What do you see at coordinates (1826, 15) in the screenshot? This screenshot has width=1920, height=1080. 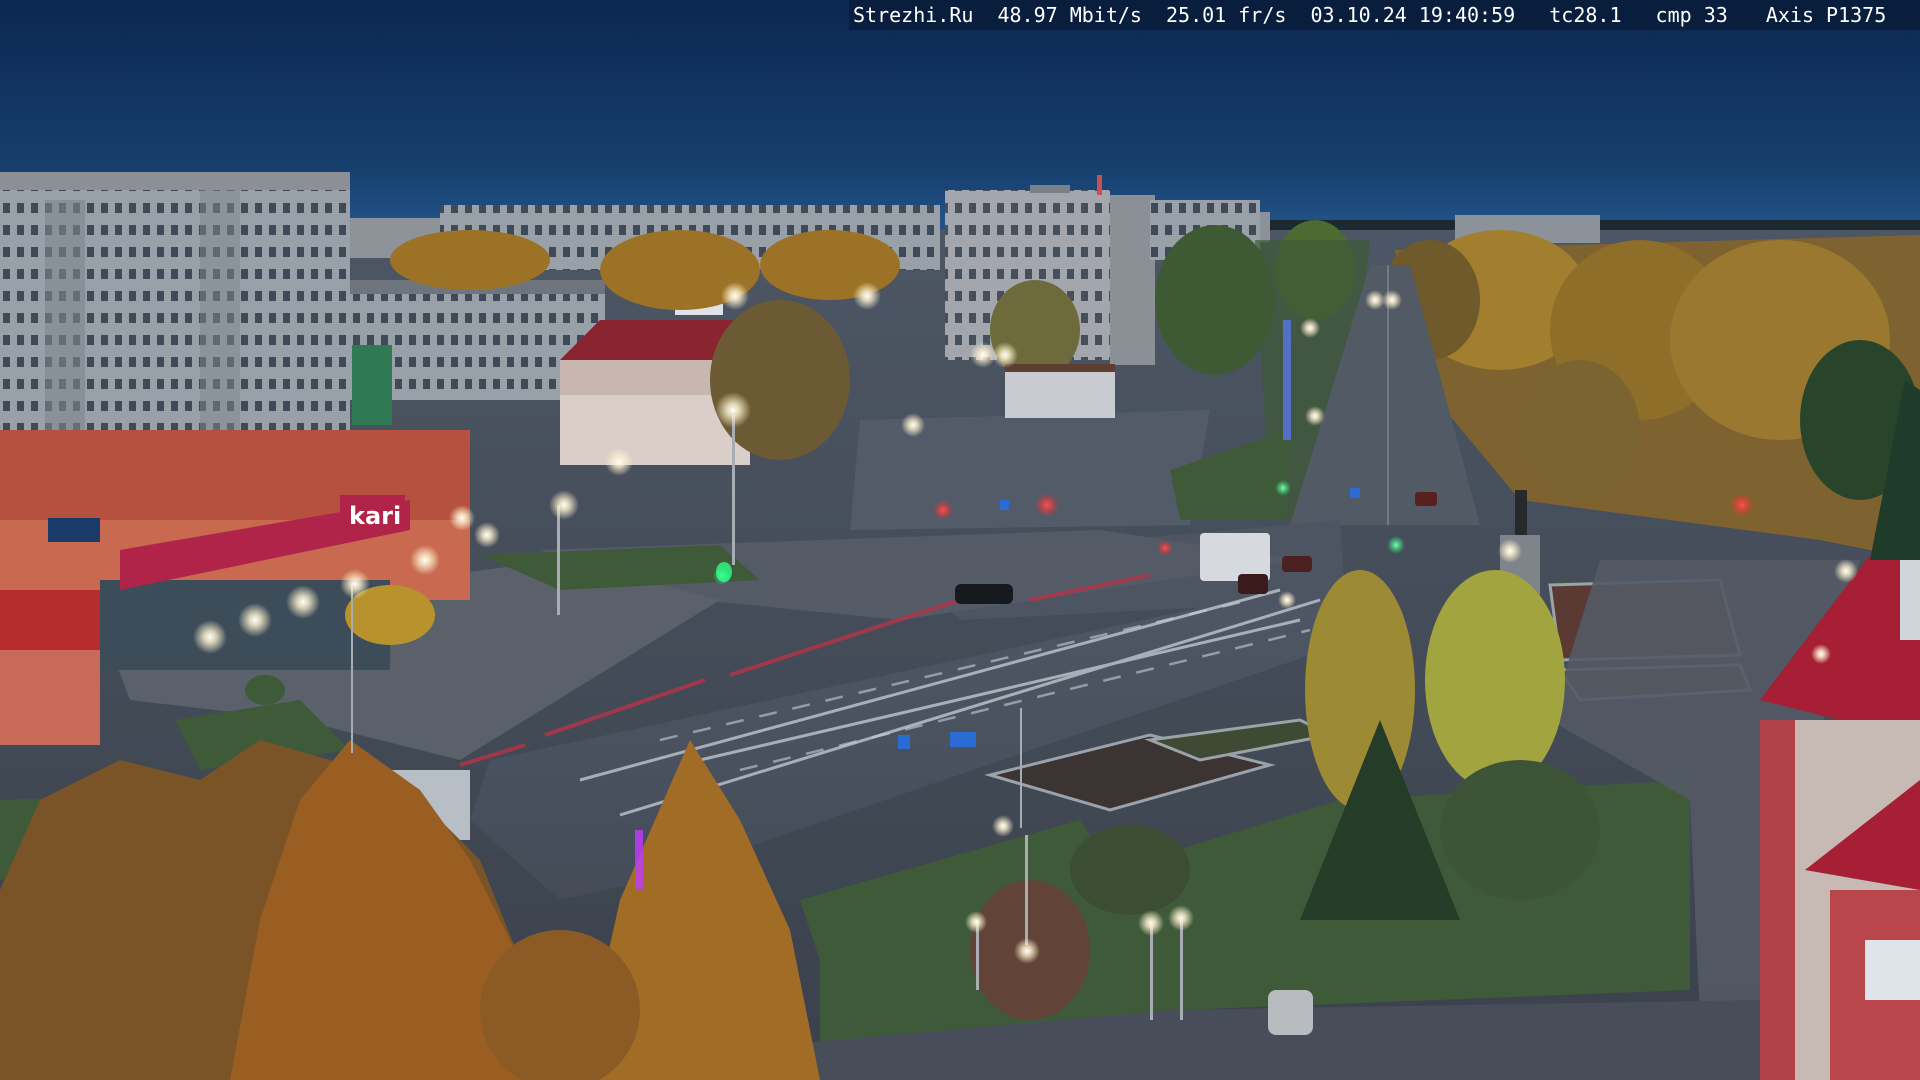 I see `overlay-camera: Axis P1375` at bounding box center [1826, 15].